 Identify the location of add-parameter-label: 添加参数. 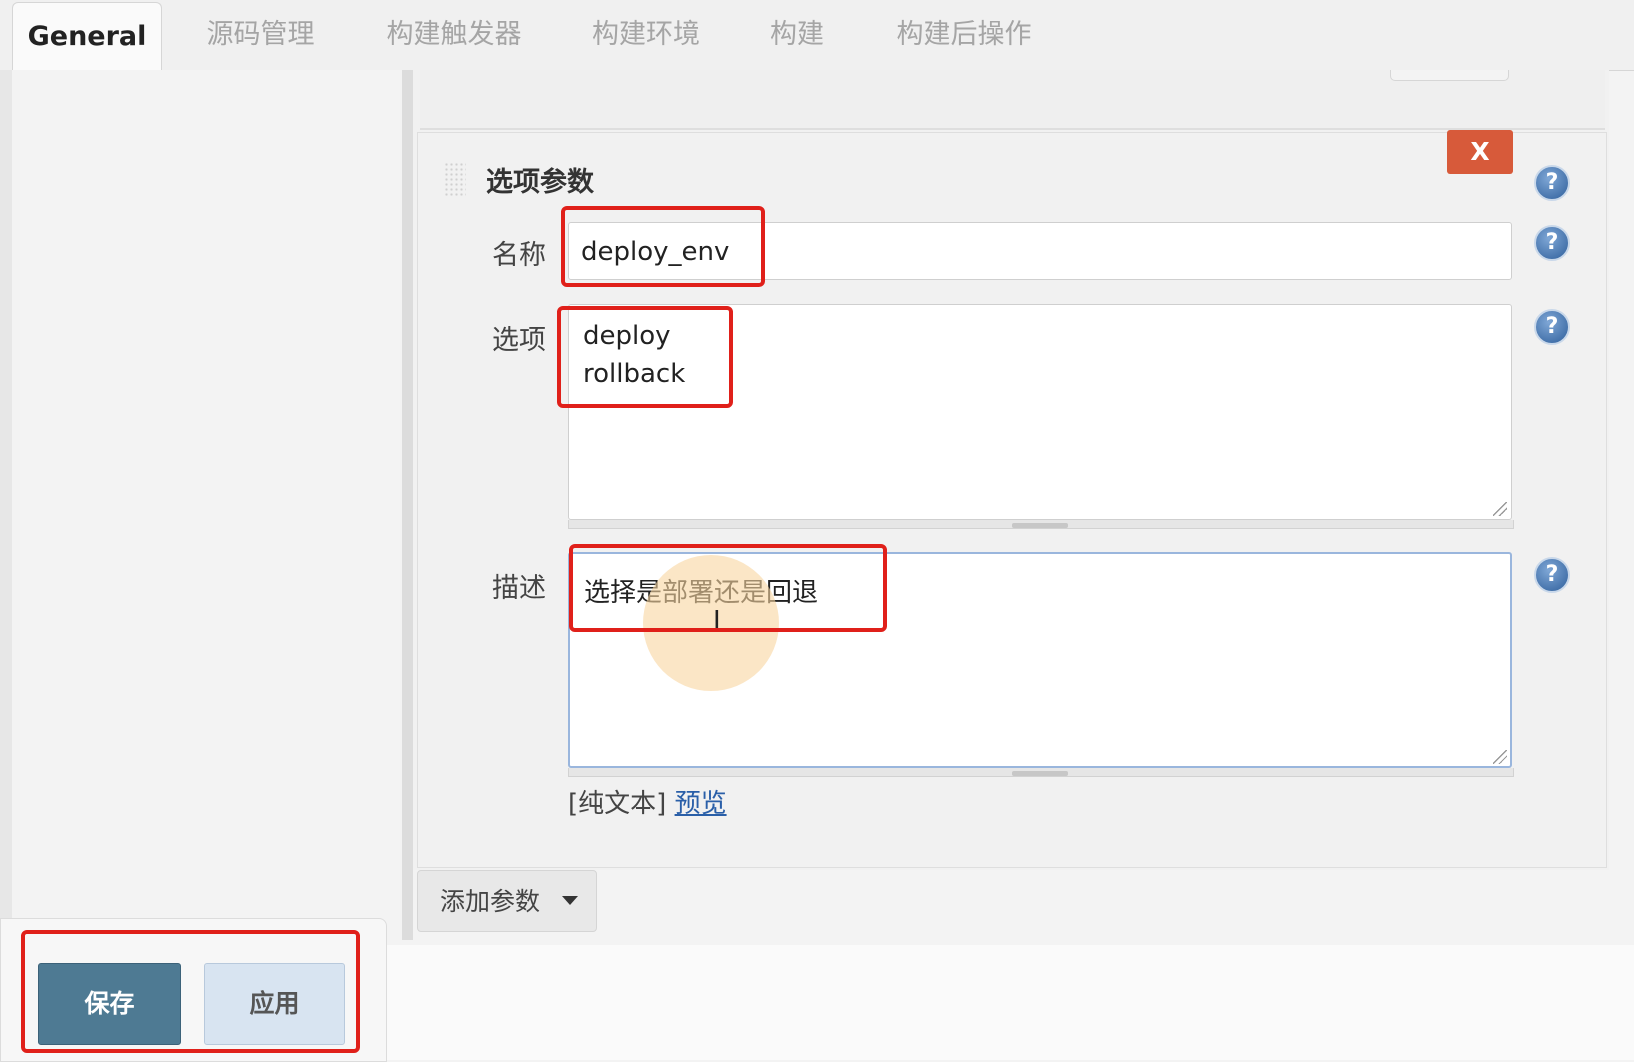
(490, 901).